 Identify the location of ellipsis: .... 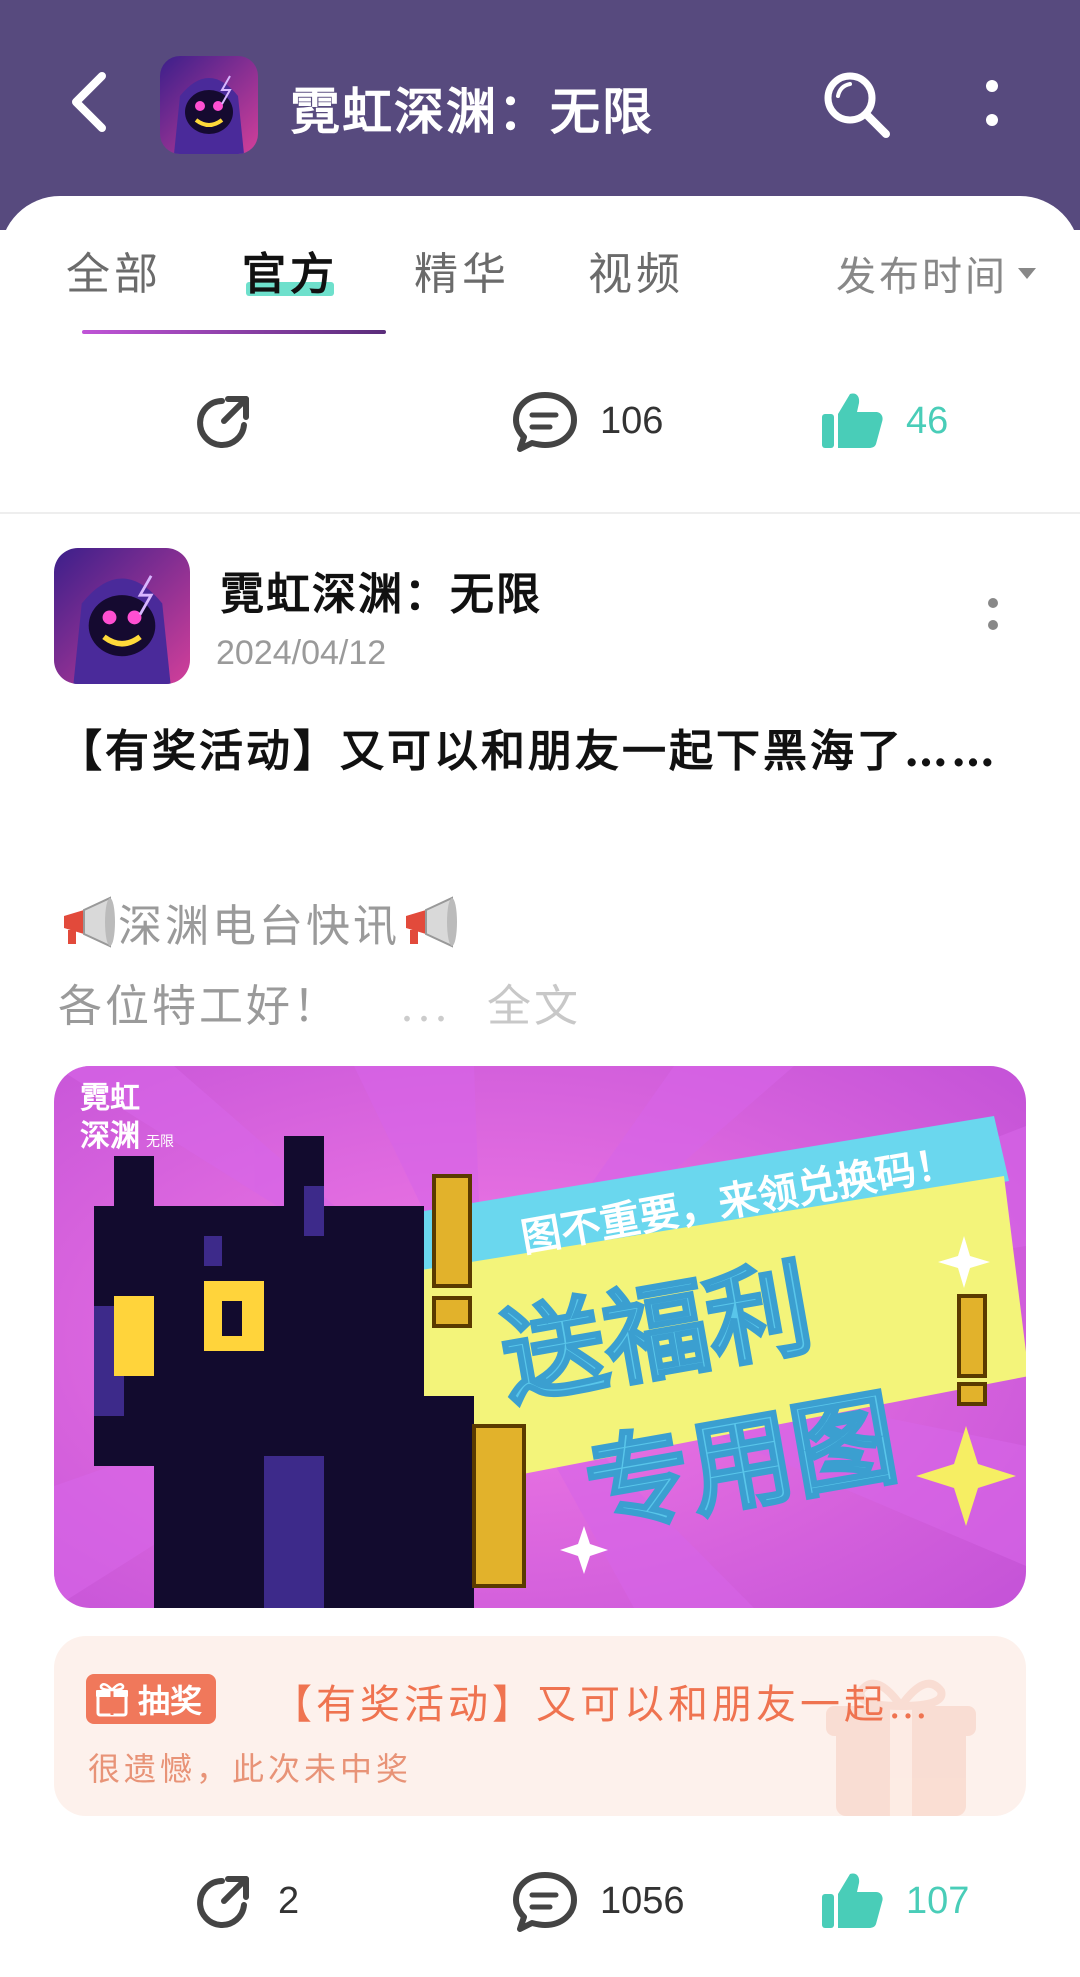
(425, 1006).